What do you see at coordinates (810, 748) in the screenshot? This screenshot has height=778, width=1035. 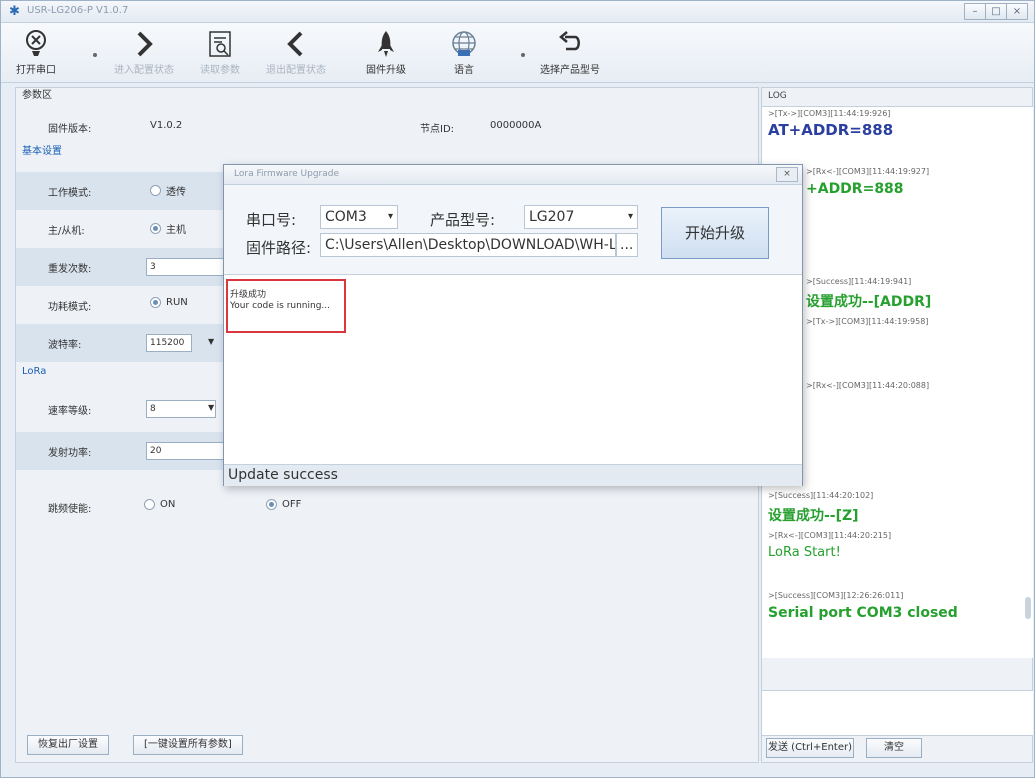 I see `send-button: 发送 (Ctrl+Enter)` at bounding box center [810, 748].